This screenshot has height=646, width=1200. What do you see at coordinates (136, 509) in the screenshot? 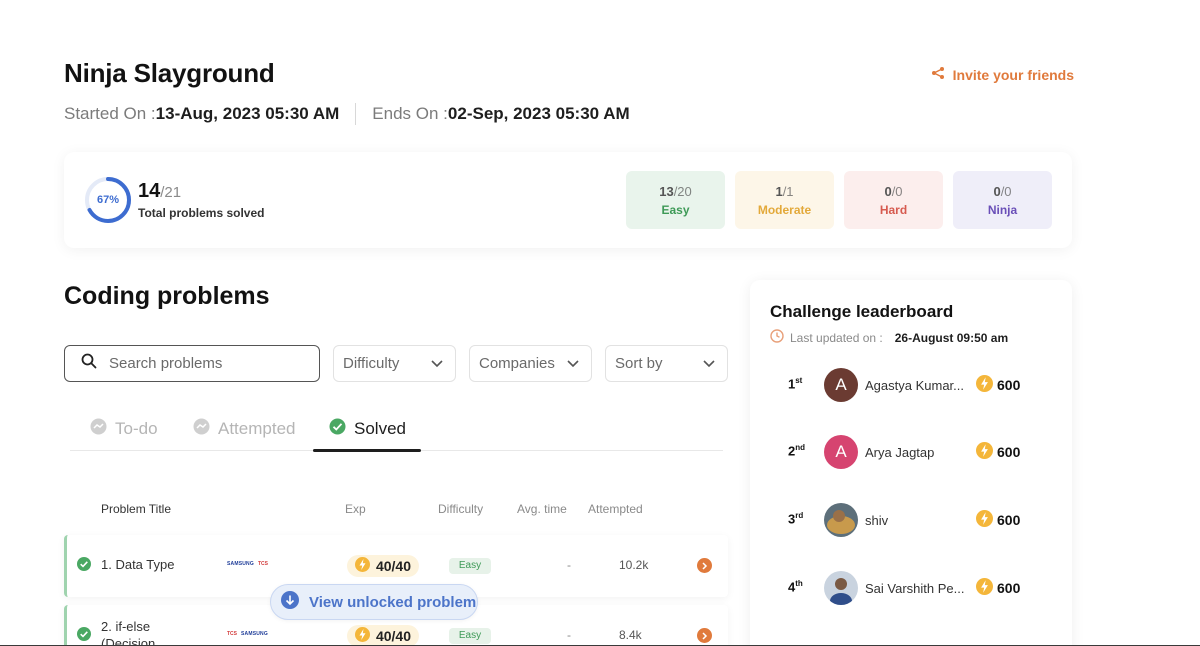
I see `column-header-title: Problem Title` at bounding box center [136, 509].